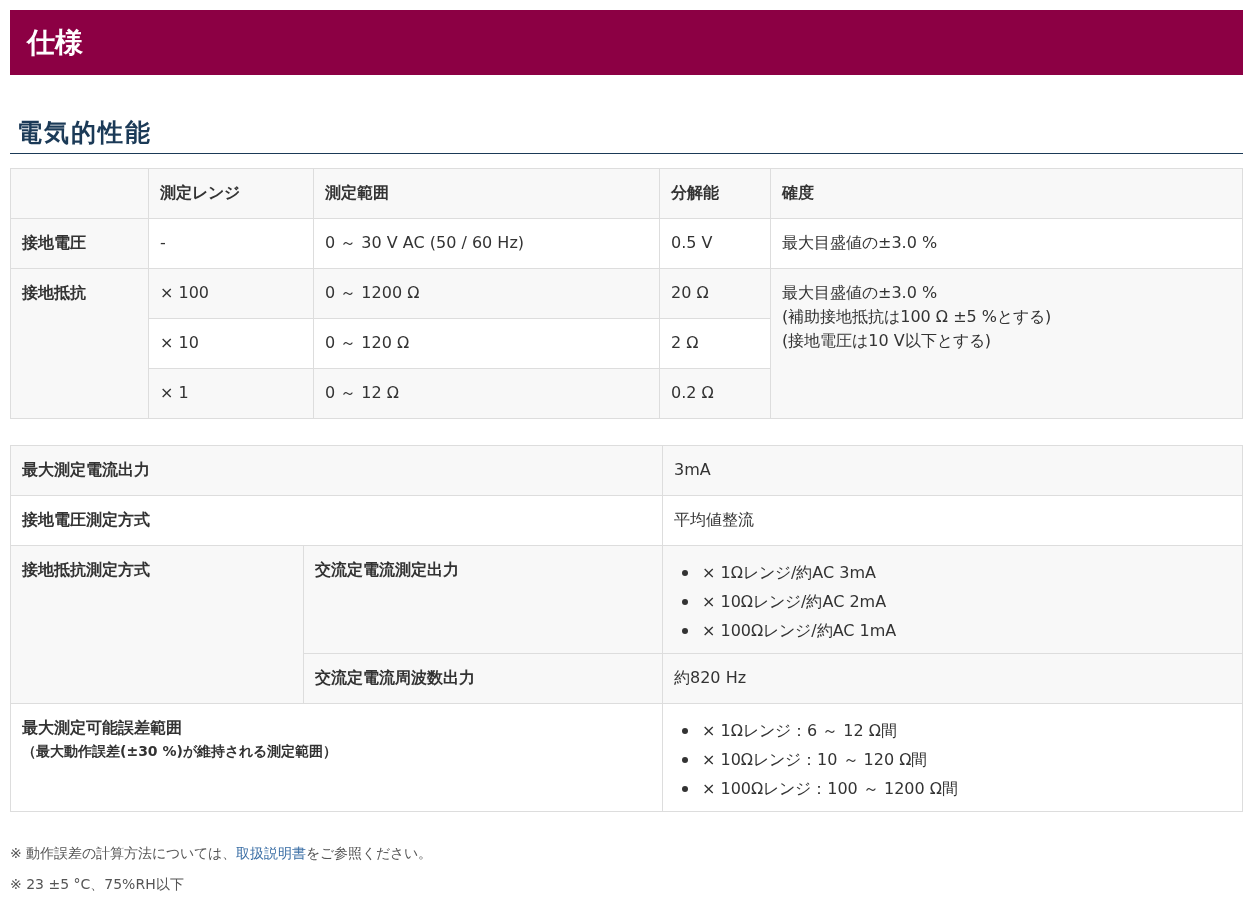 This screenshot has height=897, width=1243. What do you see at coordinates (715, 393) in the screenshot?
I see `table-cell: 0.2 Ω` at bounding box center [715, 393].